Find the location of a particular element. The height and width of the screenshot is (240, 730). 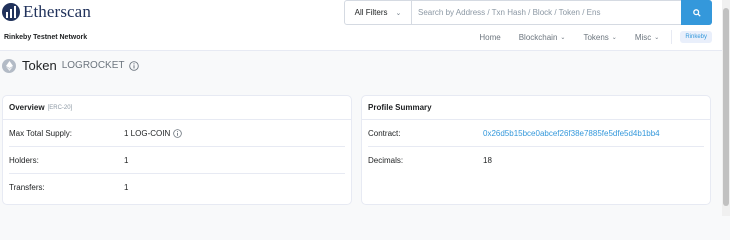

contract-label: Contract: is located at coordinates (384, 133).